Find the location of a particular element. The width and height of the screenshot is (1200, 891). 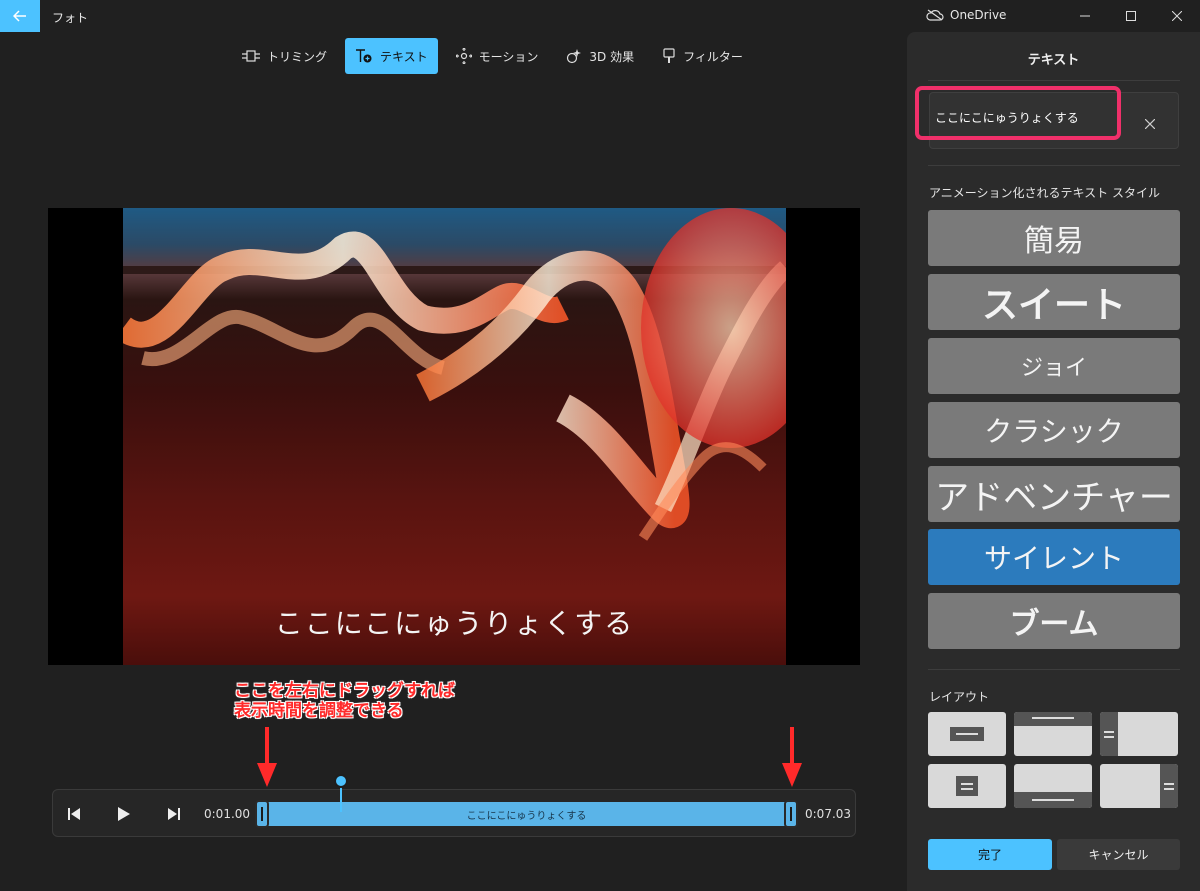

layout-center-box-icon is located at coordinates (967, 786).